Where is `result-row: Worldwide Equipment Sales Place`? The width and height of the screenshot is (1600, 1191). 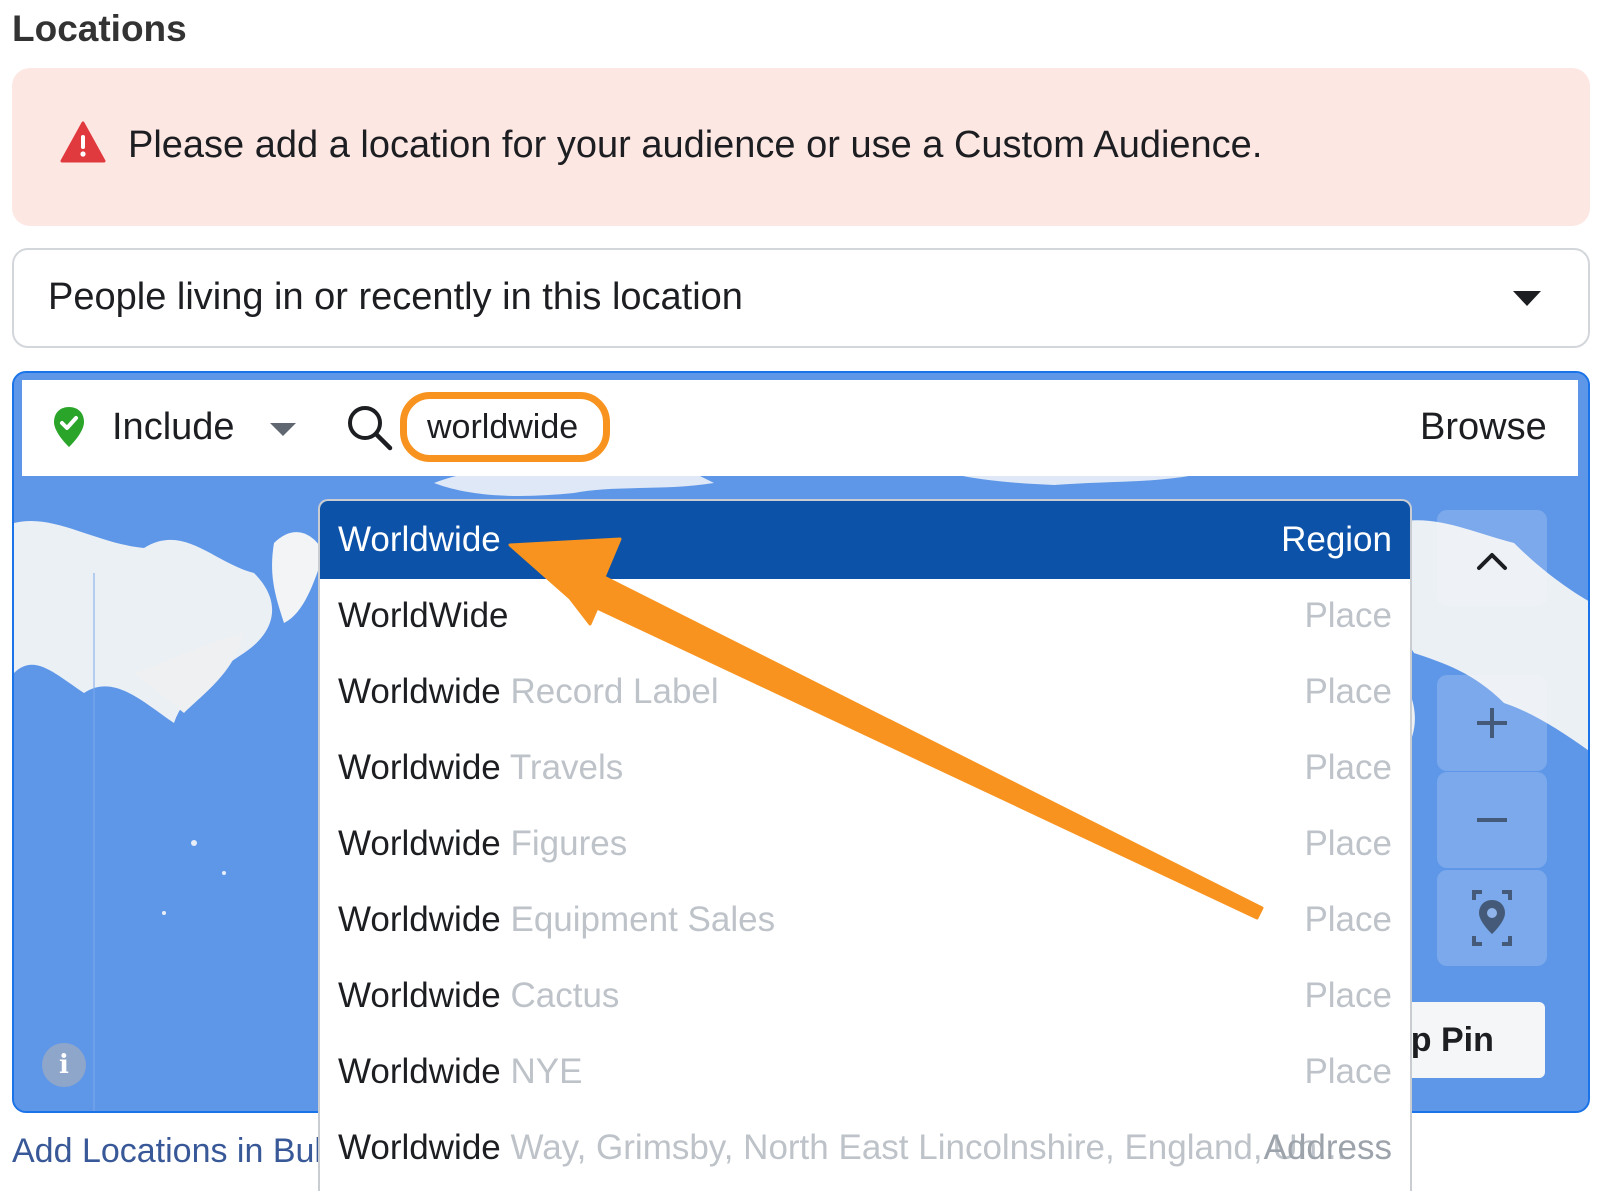 result-row: Worldwide Equipment Sales Place is located at coordinates (865, 920).